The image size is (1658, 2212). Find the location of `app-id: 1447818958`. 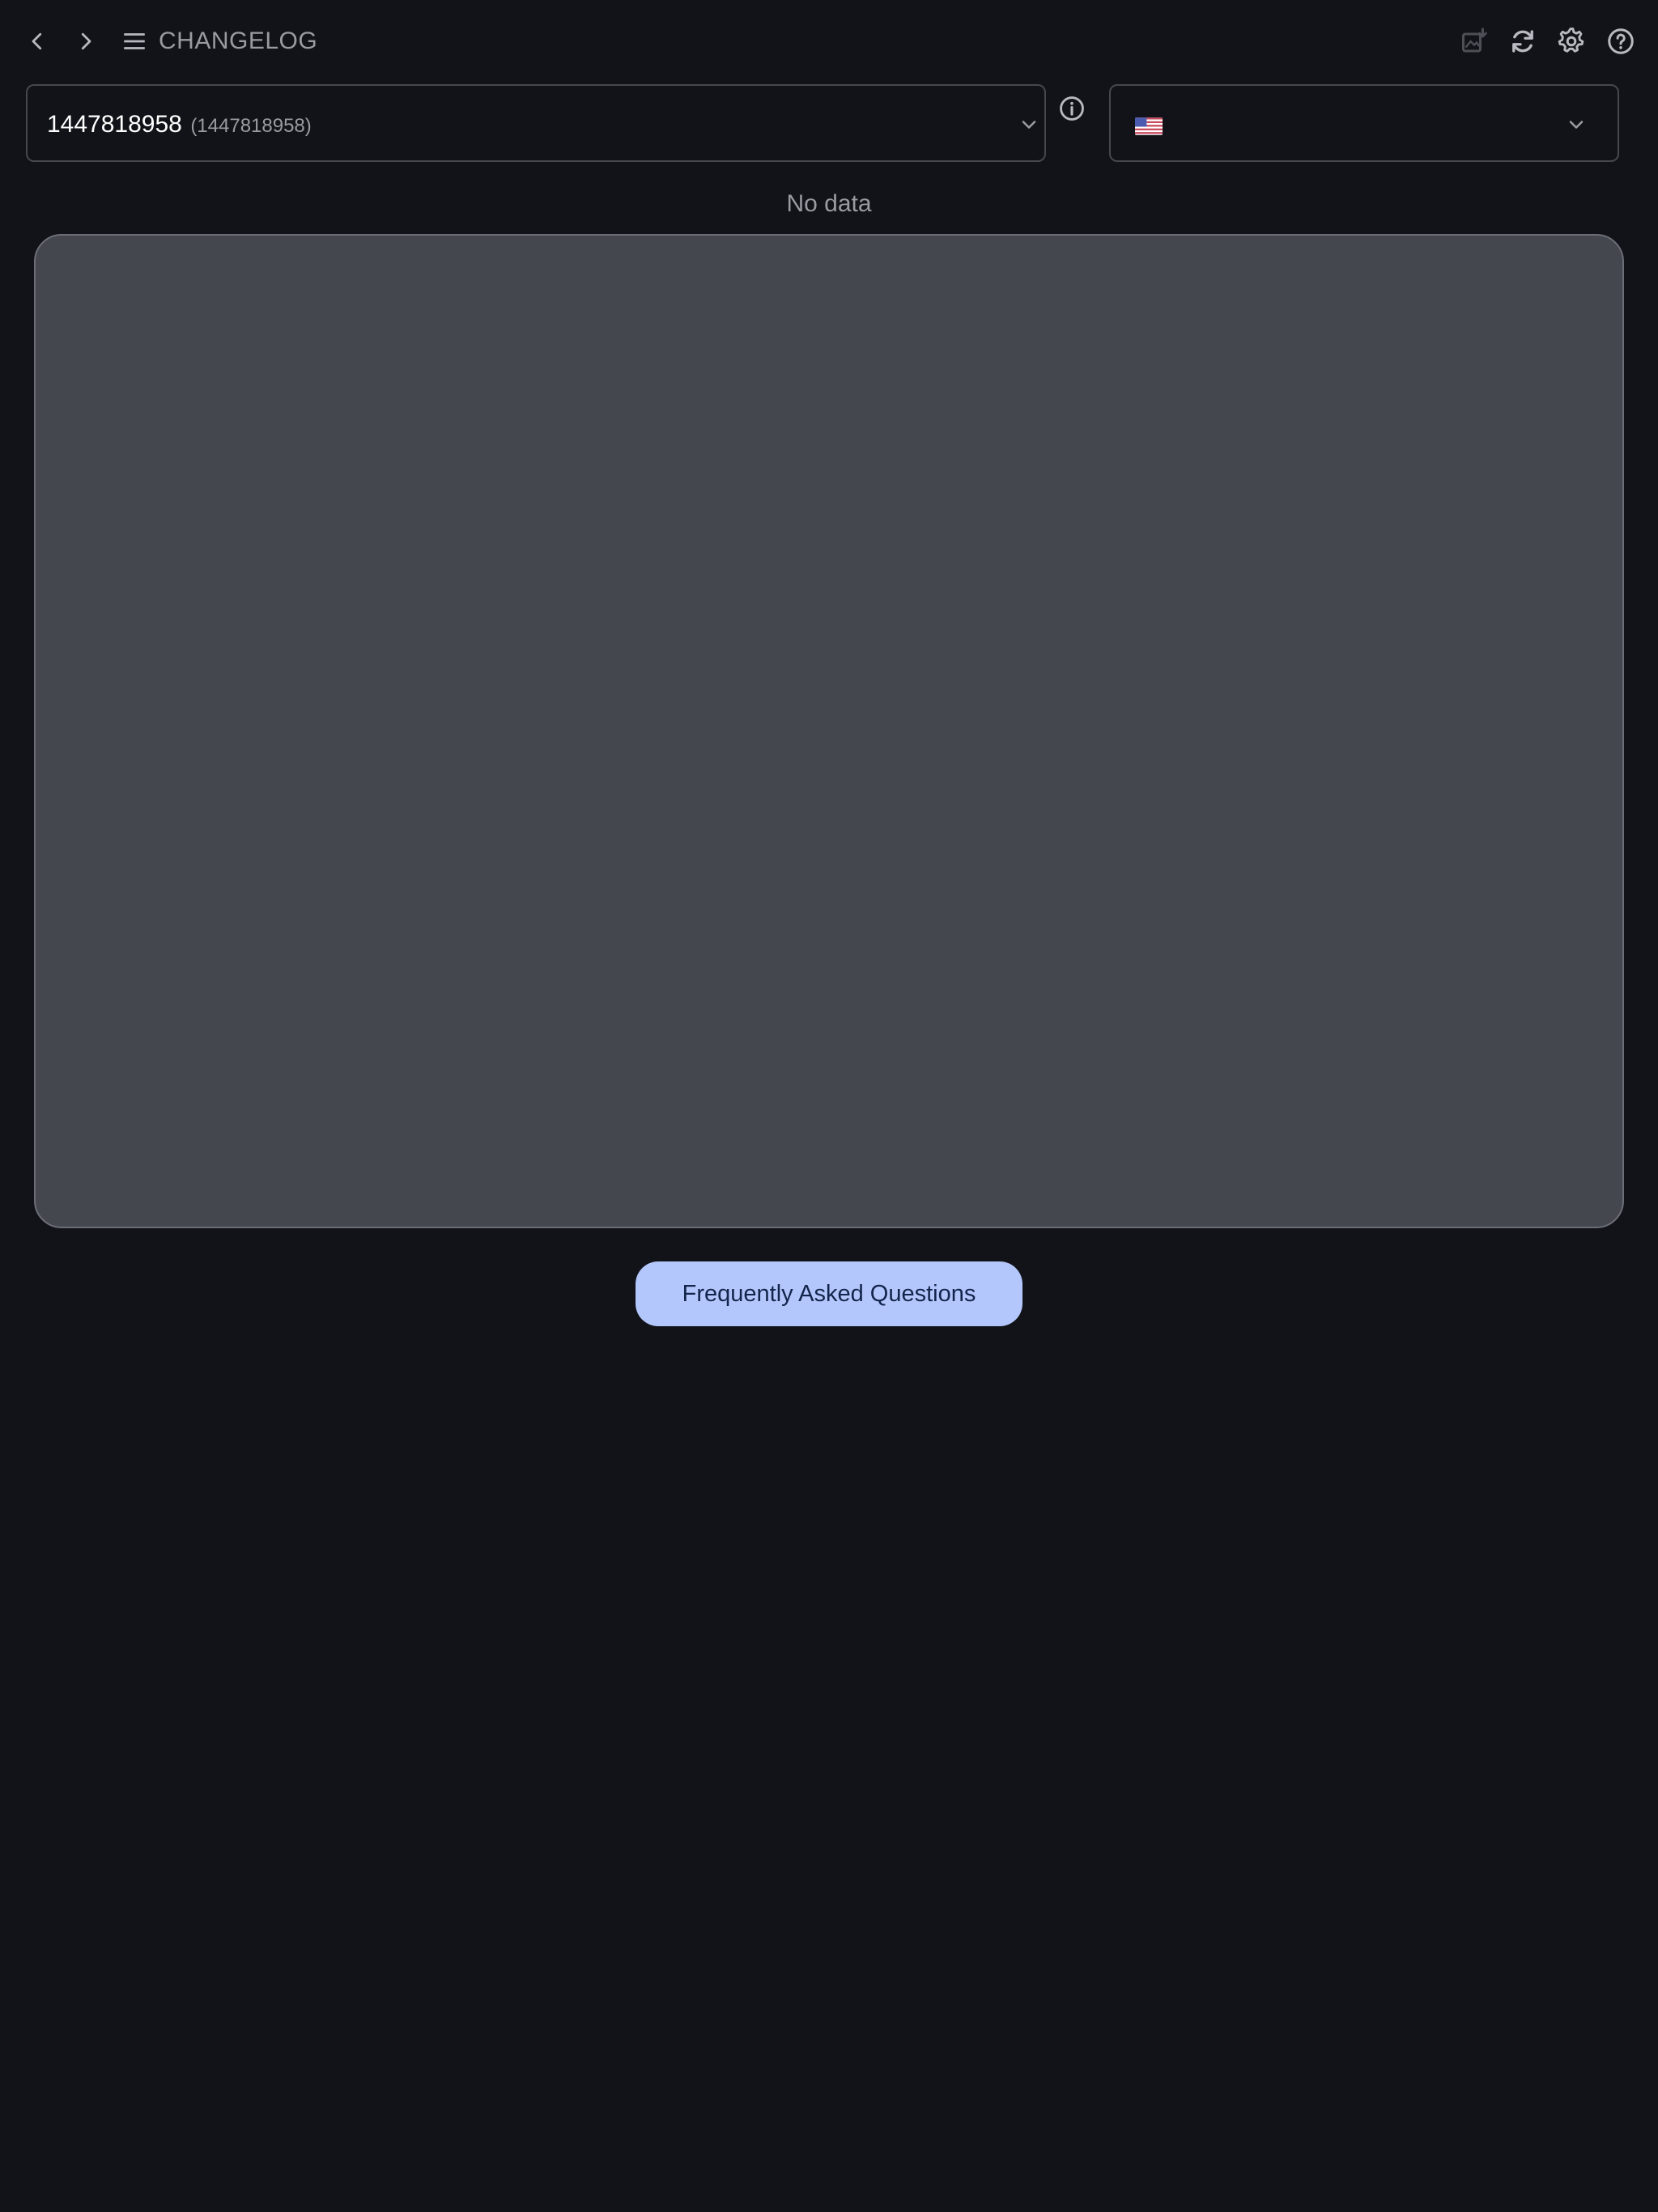

app-id: 1447818958 is located at coordinates (114, 124).